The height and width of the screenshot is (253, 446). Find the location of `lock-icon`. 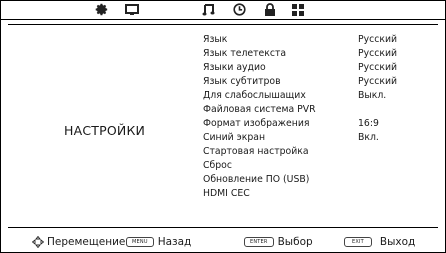

lock-icon is located at coordinates (270, 9).